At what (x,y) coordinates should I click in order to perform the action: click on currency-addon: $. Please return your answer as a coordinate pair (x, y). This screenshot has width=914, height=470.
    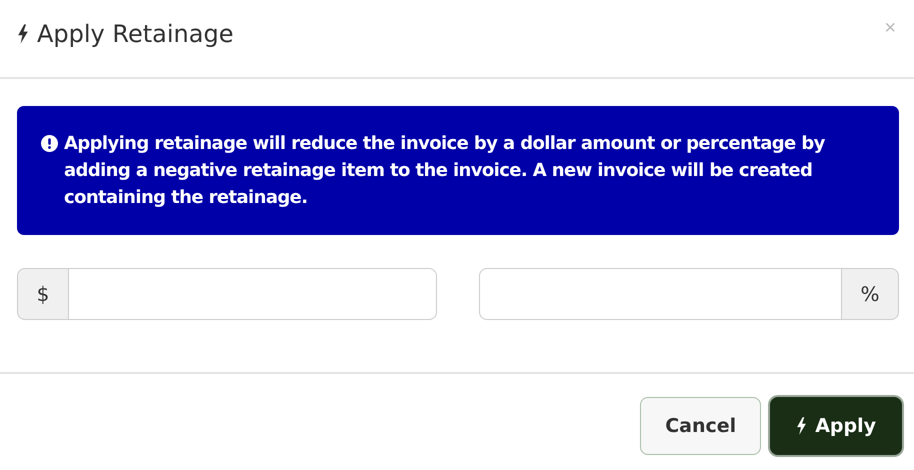
    Looking at the image, I should click on (42, 294).